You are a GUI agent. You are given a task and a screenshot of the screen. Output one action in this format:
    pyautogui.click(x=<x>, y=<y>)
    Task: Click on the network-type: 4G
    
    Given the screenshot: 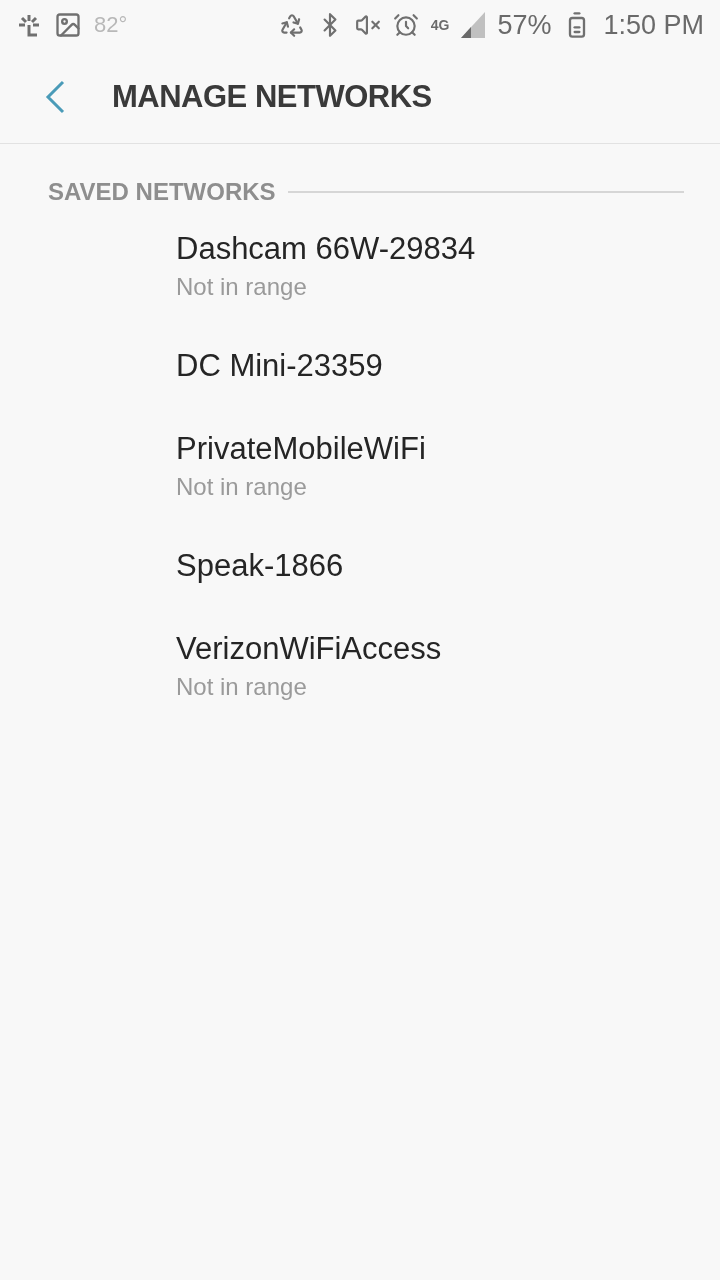 What is the action you would take?
    pyautogui.click(x=440, y=25)
    